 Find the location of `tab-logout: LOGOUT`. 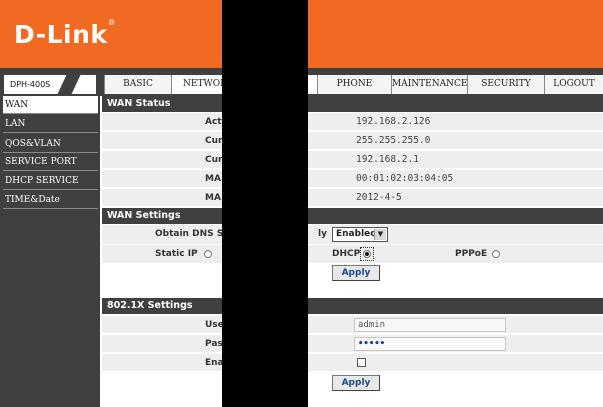

tab-logout: LOGOUT is located at coordinates (573, 84).